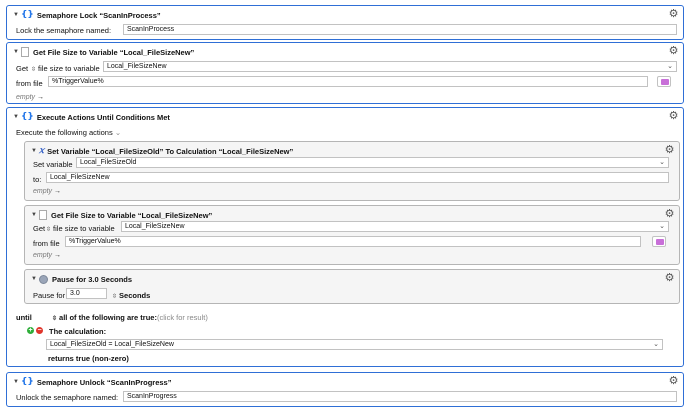  What do you see at coordinates (37, 179) in the screenshot?
I see `to-label: to:` at bounding box center [37, 179].